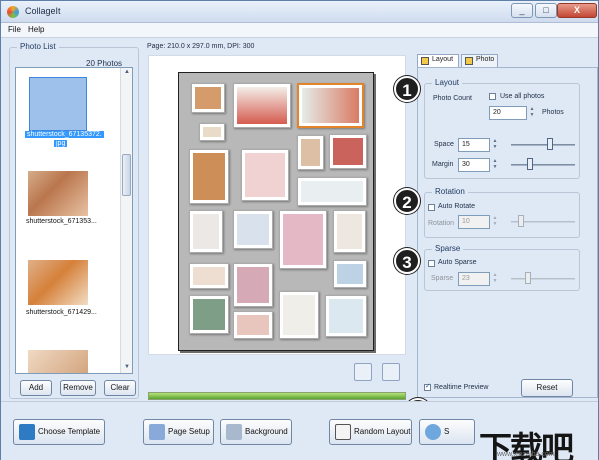  I want to click on collageit-logo-icon, so click(13, 12).